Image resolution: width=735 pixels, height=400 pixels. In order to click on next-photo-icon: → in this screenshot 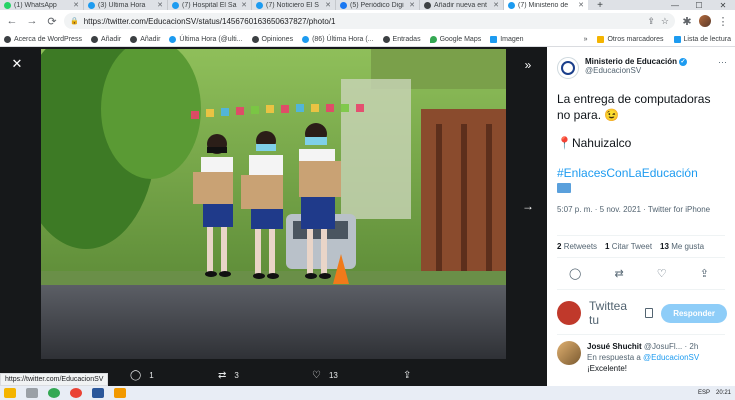, I will do `click(528, 206)`.